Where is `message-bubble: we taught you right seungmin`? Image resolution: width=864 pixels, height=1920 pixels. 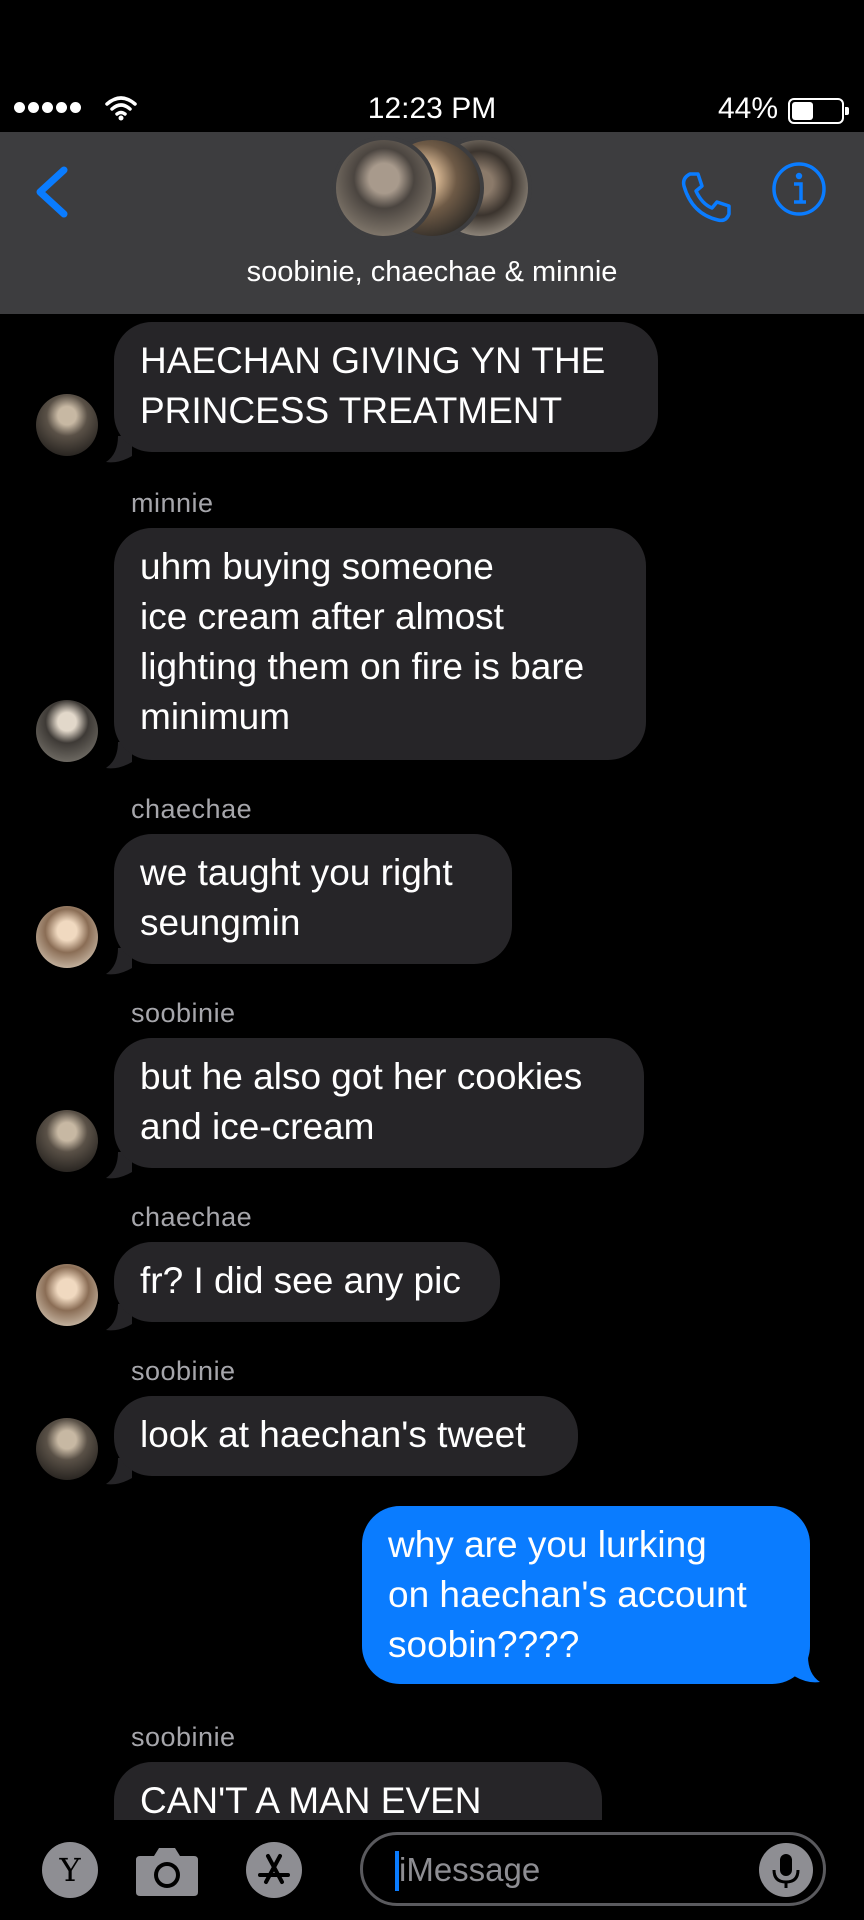 message-bubble: we taught you right seungmin is located at coordinates (313, 899).